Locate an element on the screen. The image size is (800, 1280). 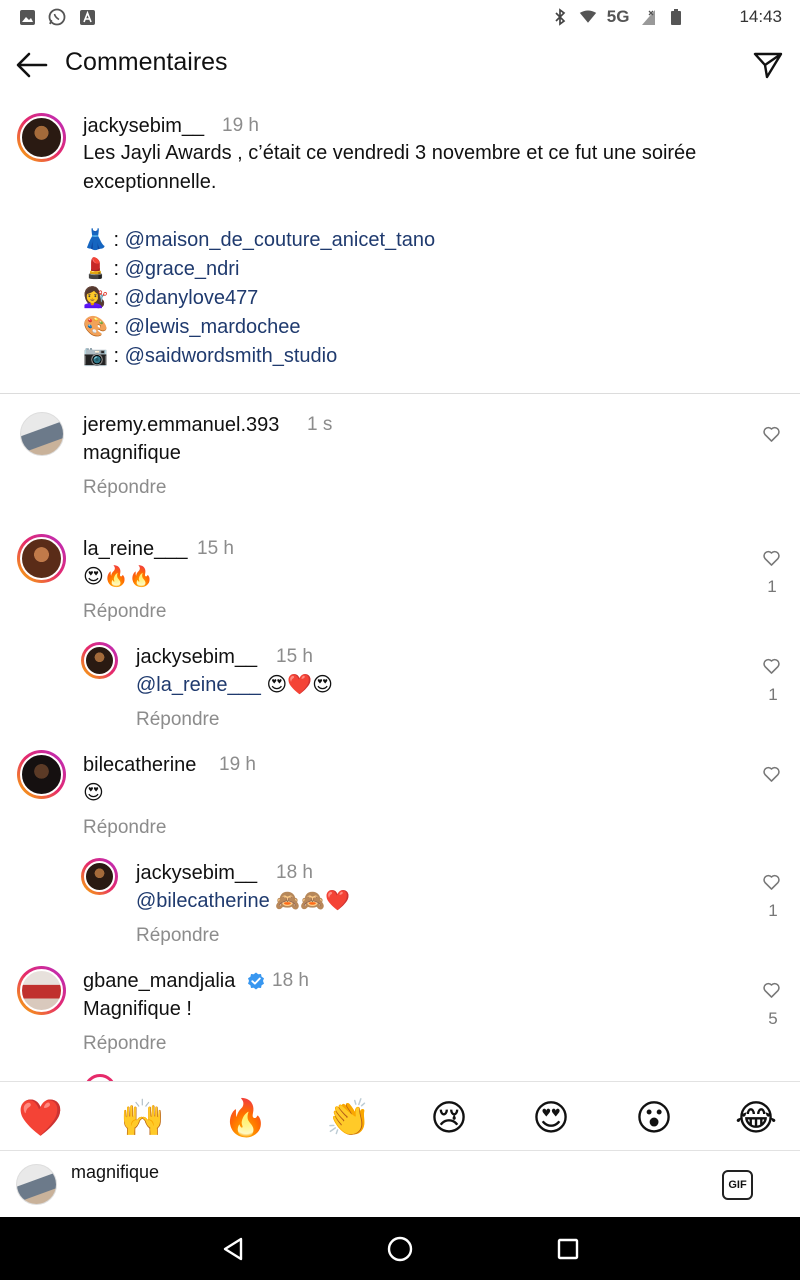
caption-text-line2: exceptionnelle. is located at coordinates (150, 182).